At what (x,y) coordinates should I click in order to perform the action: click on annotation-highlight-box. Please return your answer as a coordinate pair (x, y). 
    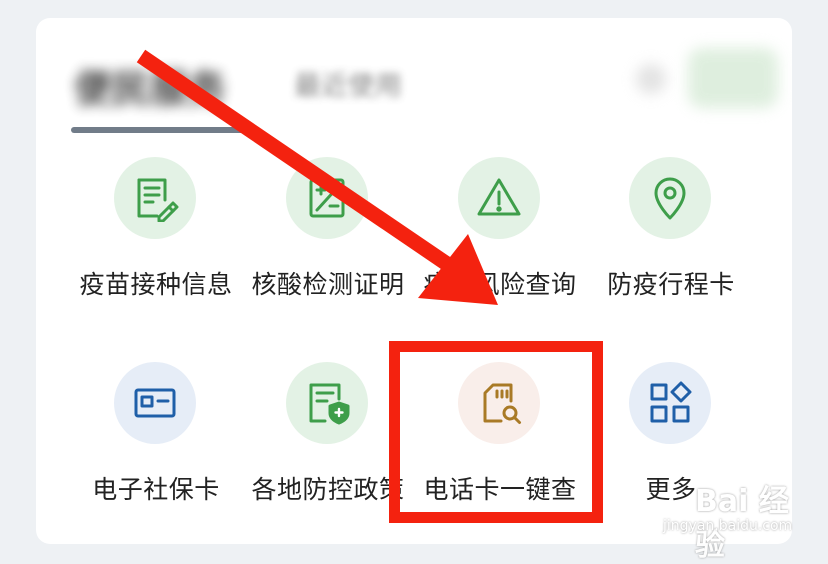
    Looking at the image, I should click on (496, 432).